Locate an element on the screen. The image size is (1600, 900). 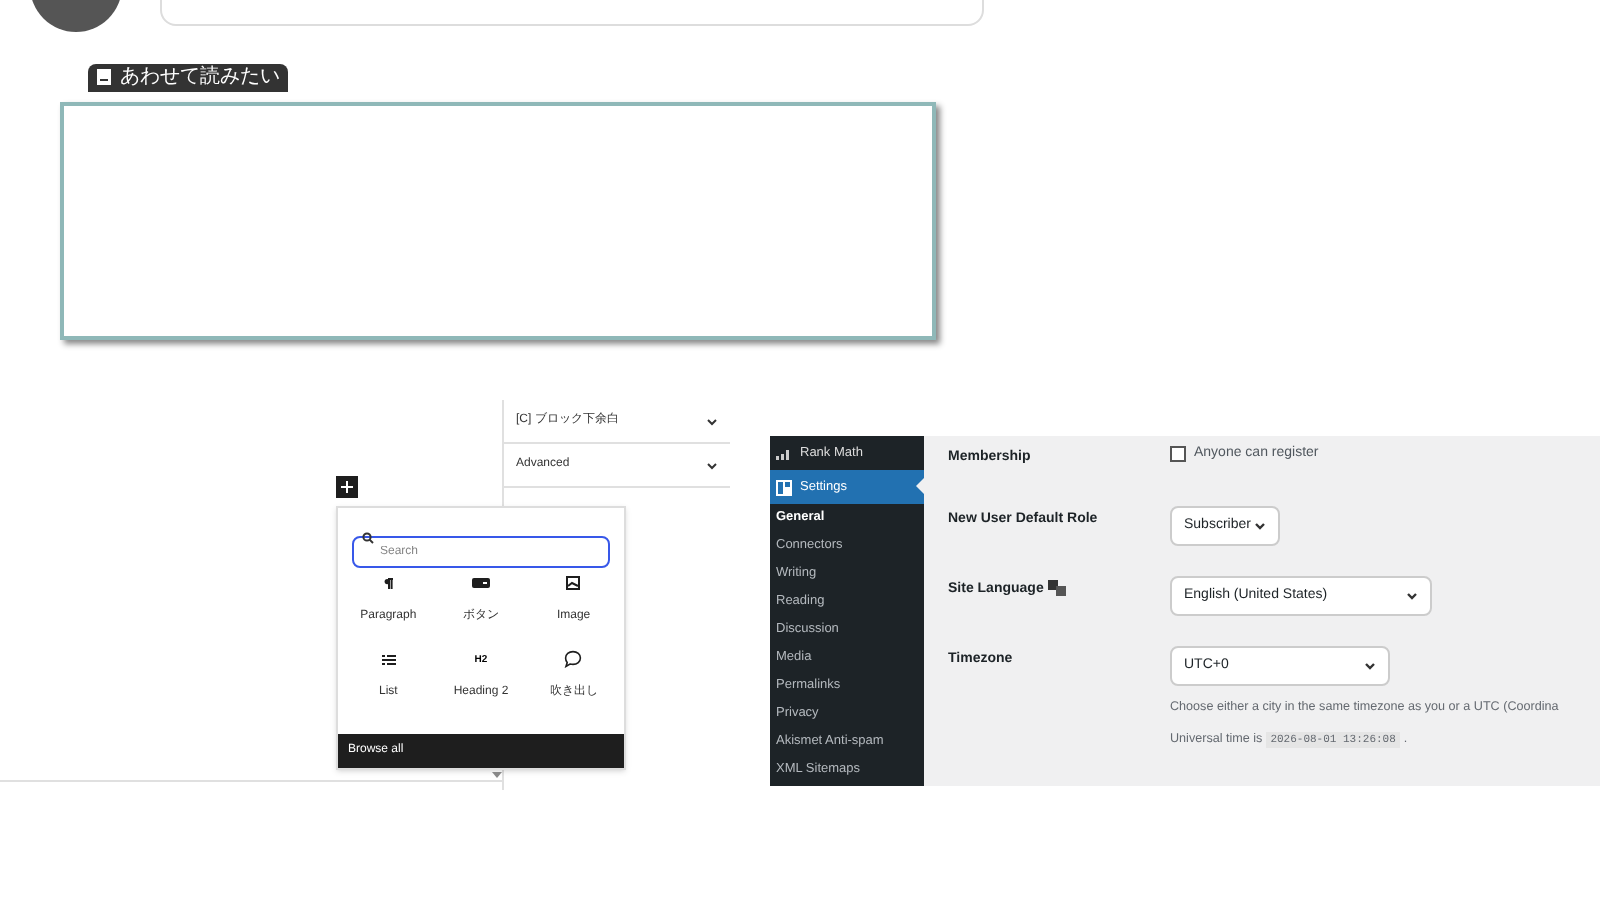
card-label: あわせて読みたい is located at coordinates (188, 77).